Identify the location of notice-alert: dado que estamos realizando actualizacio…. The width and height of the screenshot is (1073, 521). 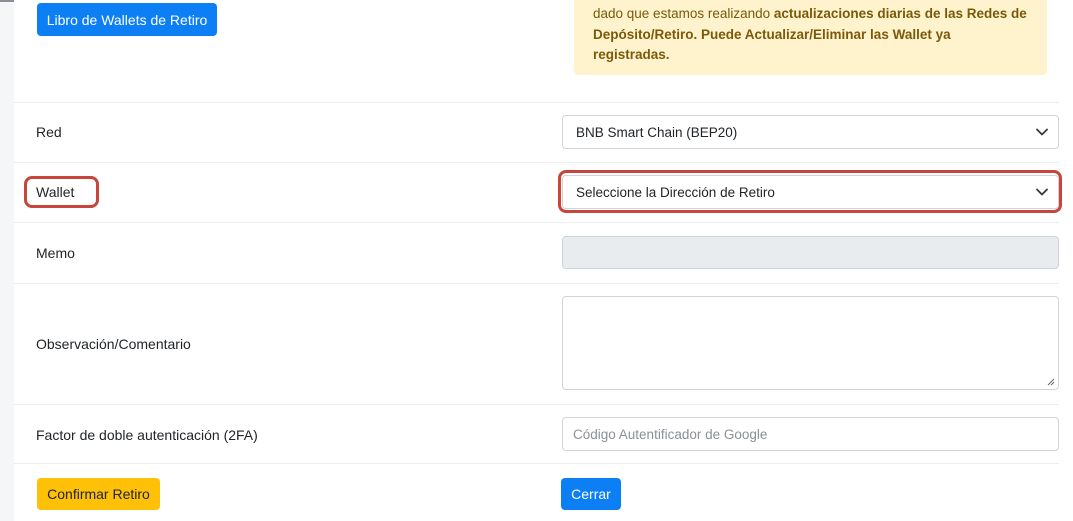
(810, 37).